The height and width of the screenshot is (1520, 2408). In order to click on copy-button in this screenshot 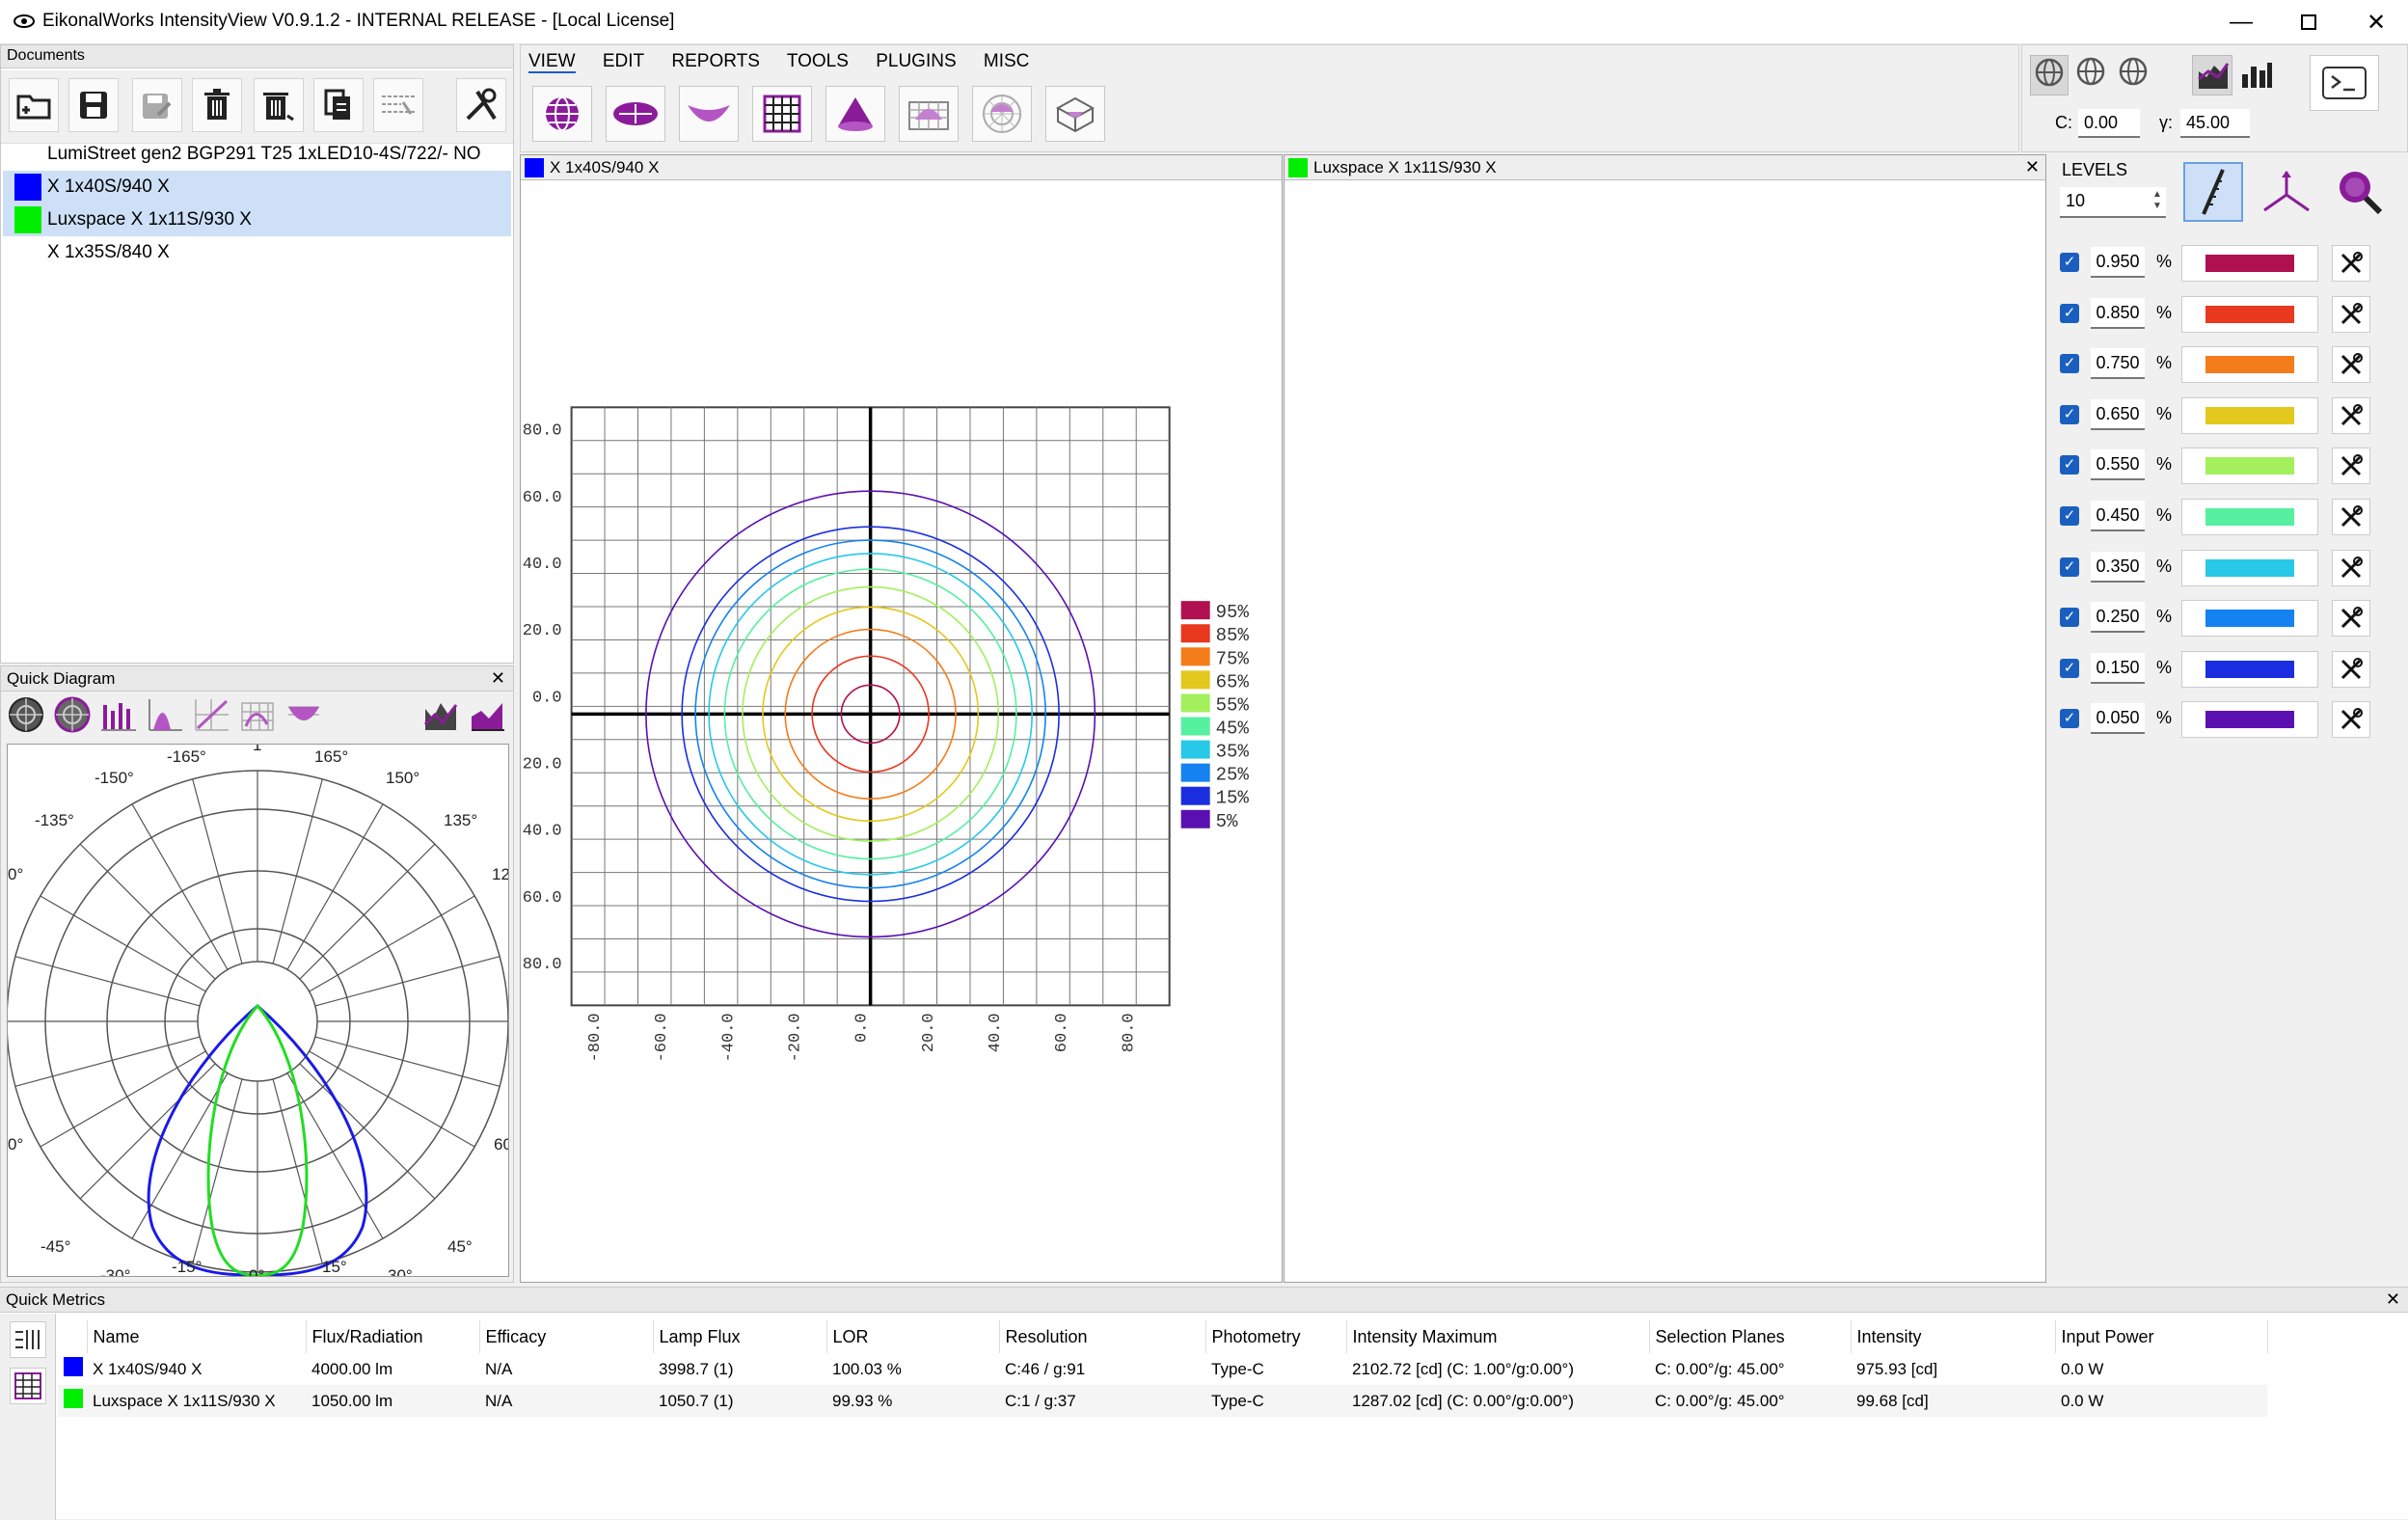, I will do `click(338, 105)`.